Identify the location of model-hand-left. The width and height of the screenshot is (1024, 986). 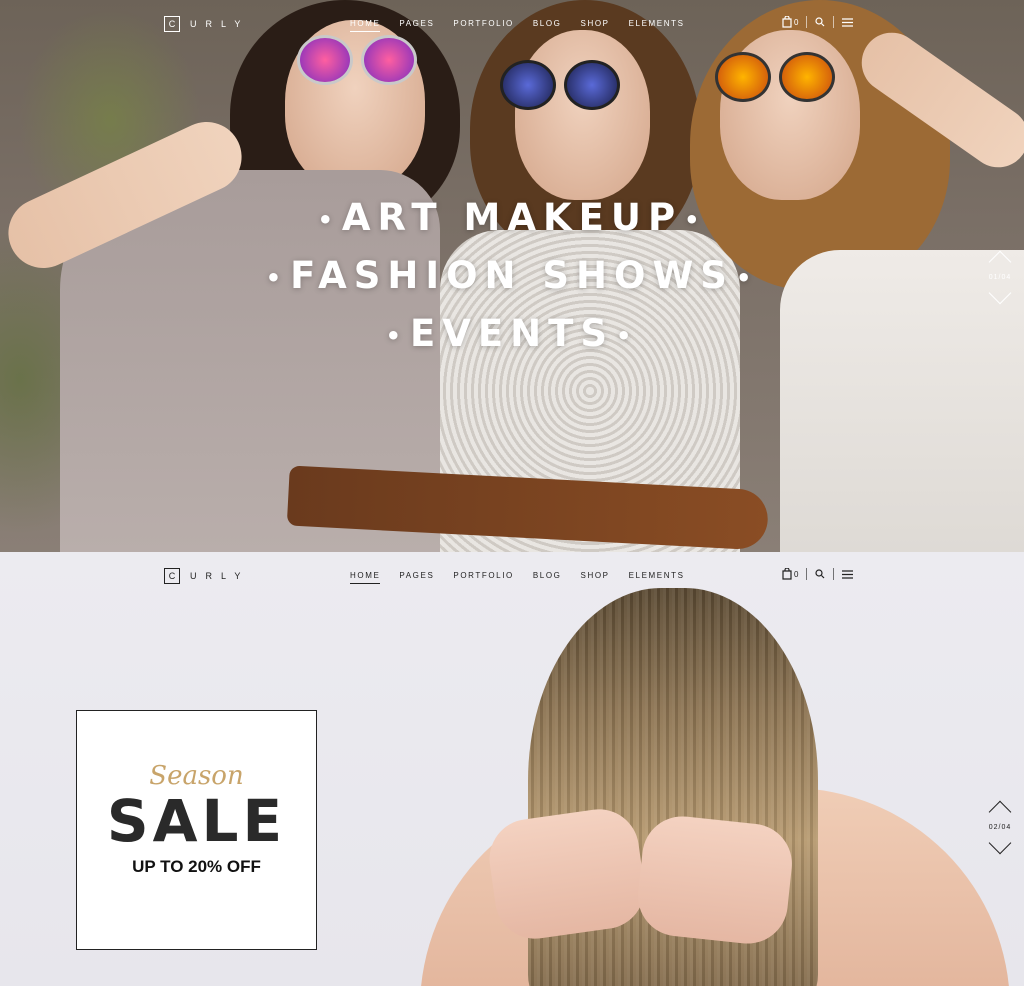
(567, 874).